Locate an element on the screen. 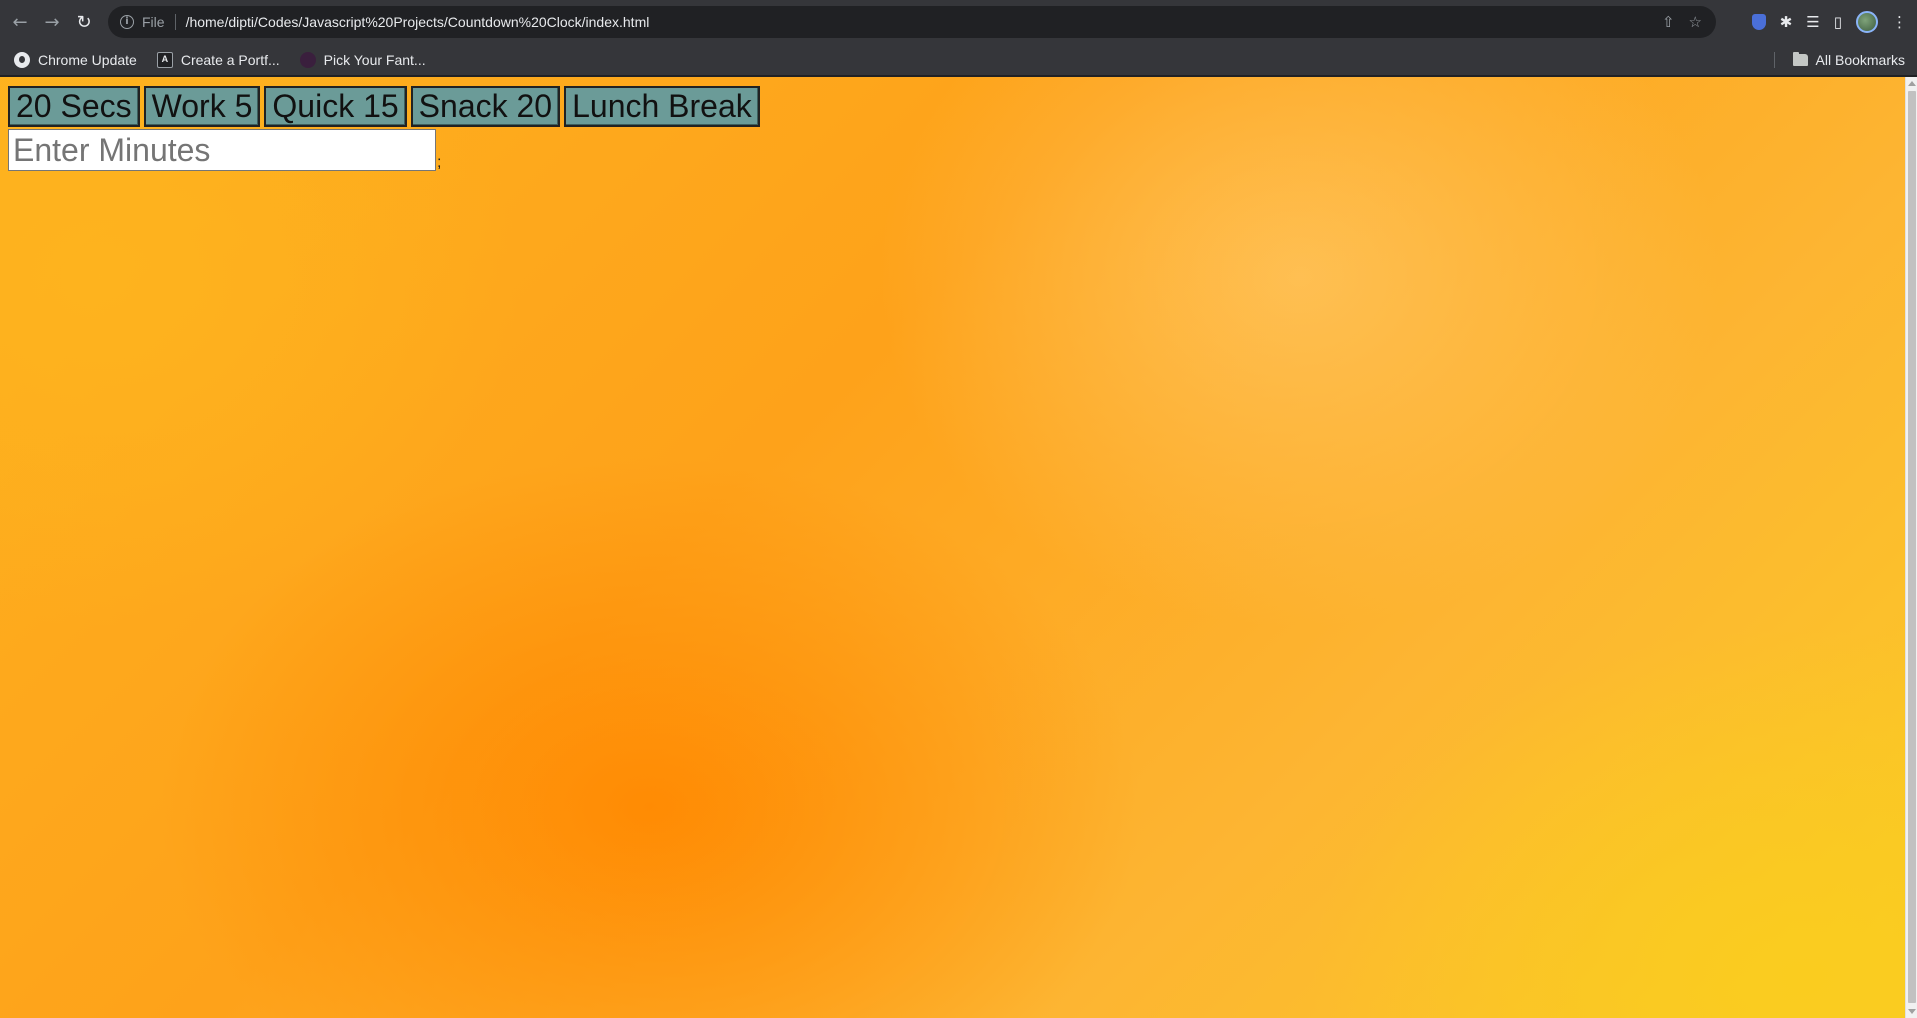  all-bookmarks-label: All Bookmarks is located at coordinates (1860, 60).